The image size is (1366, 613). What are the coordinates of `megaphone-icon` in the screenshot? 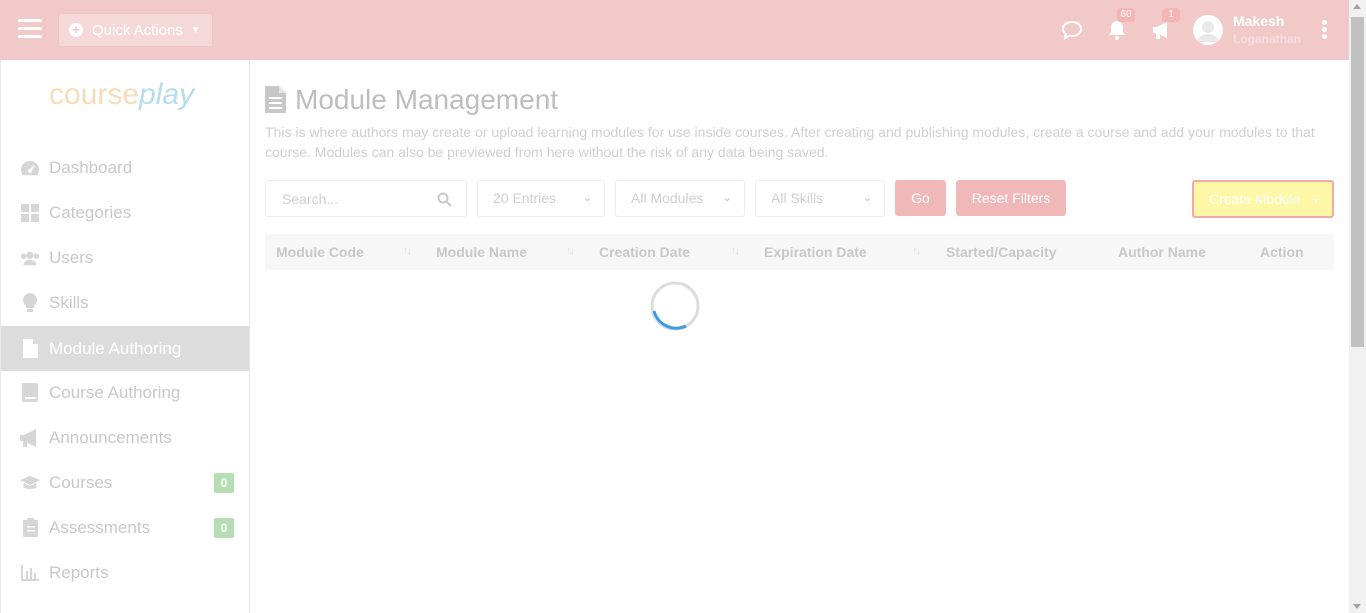 It's located at (30, 438).